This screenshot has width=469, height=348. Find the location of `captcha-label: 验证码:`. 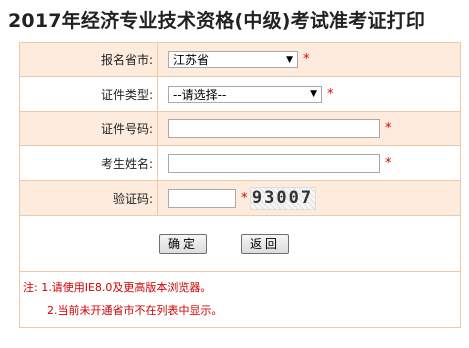

captcha-label: 验证码: is located at coordinates (88, 198).